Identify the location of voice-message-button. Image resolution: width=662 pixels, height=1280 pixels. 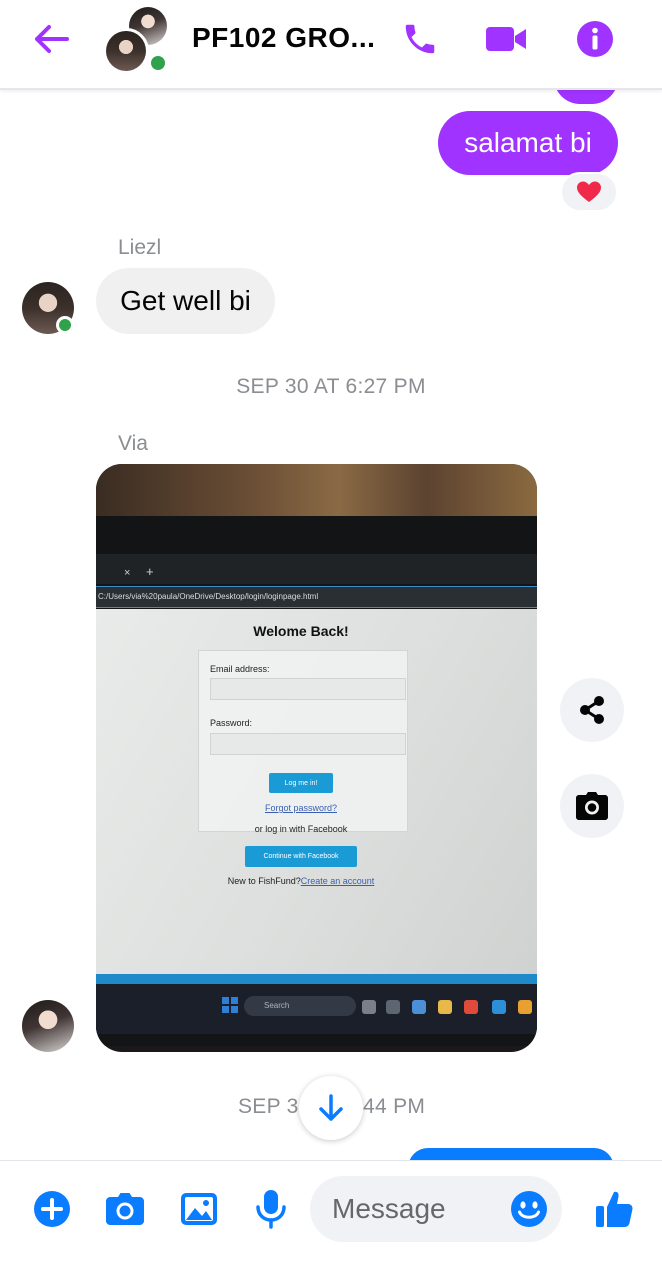
(271, 1209).